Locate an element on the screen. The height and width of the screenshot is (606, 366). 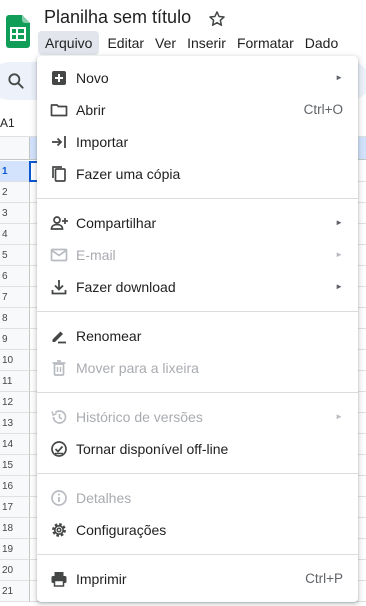
menu-item-label: Histórico de versões is located at coordinates (139, 417).